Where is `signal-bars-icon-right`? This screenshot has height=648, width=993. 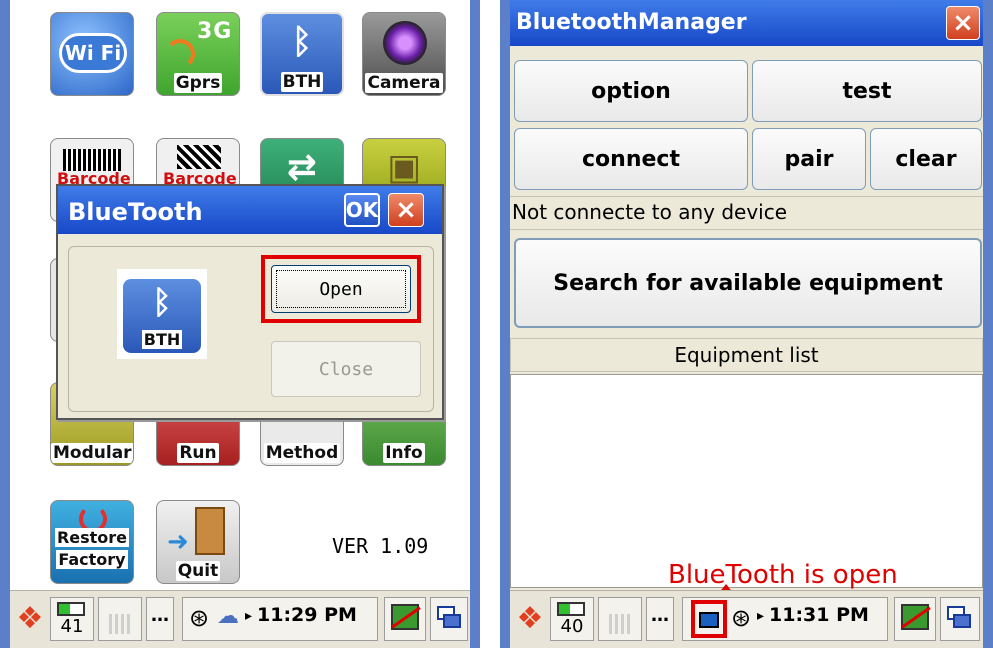 signal-bars-icon-right is located at coordinates (621, 624).